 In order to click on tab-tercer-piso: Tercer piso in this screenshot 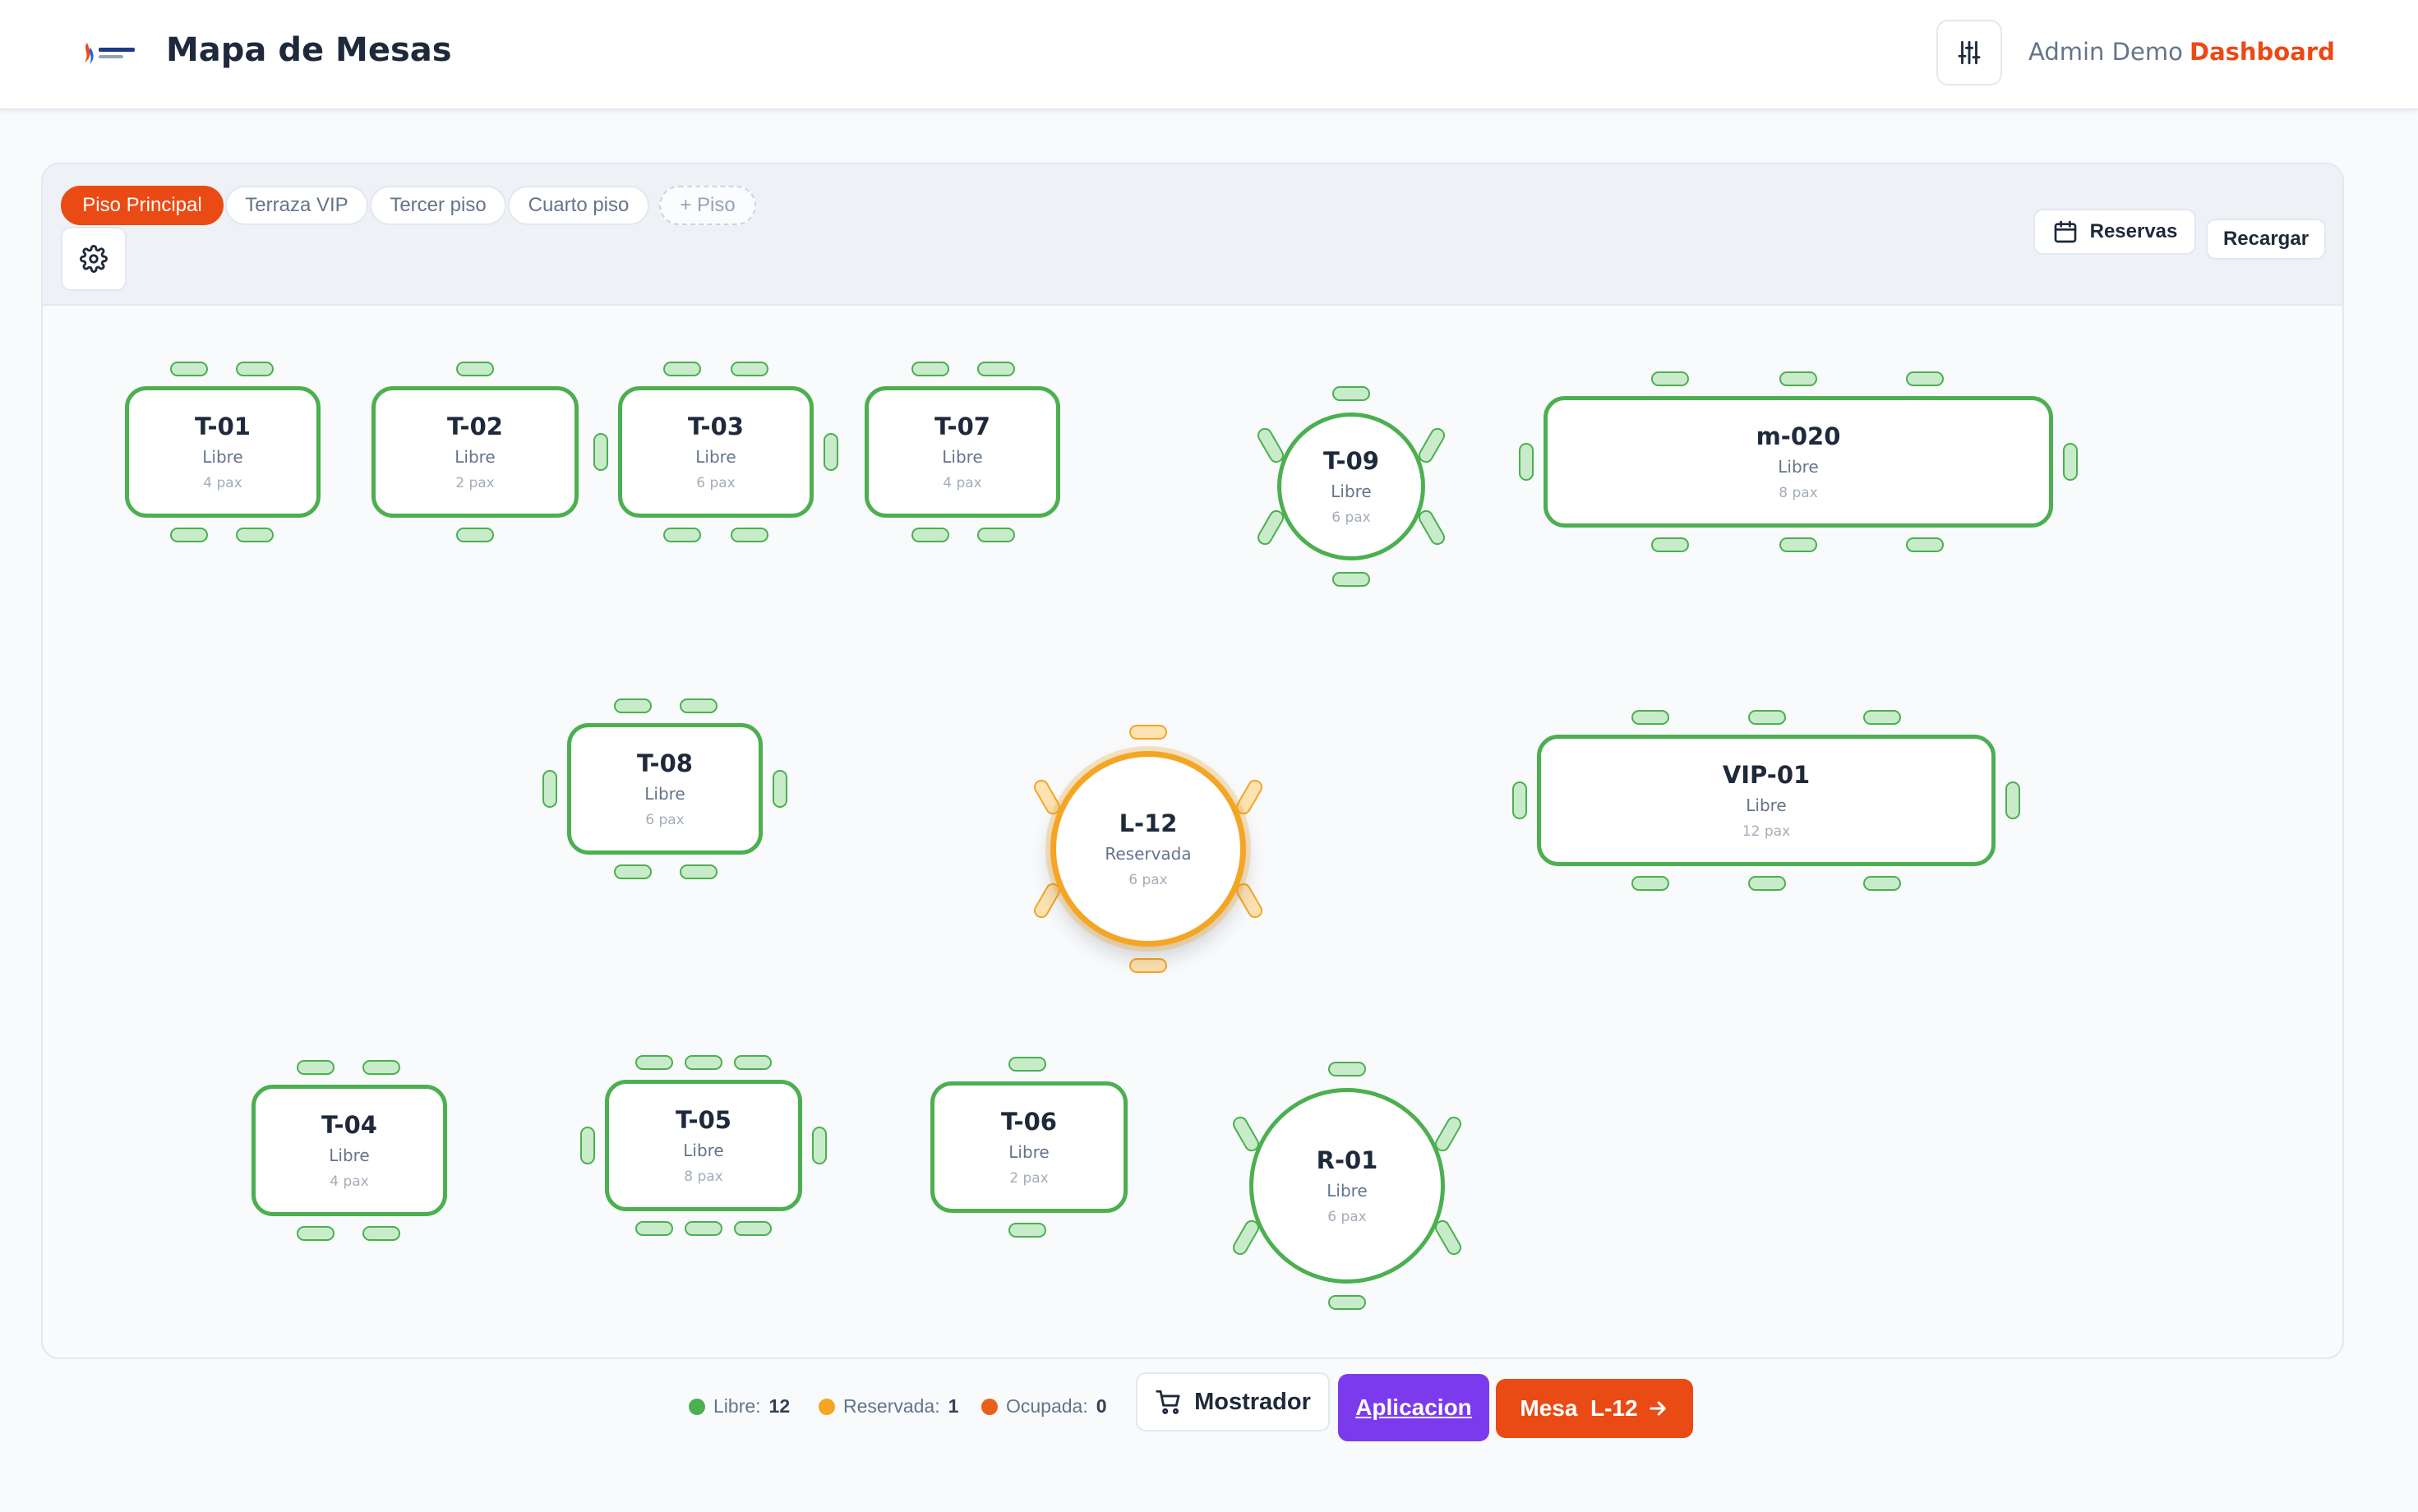, I will do `click(438, 206)`.